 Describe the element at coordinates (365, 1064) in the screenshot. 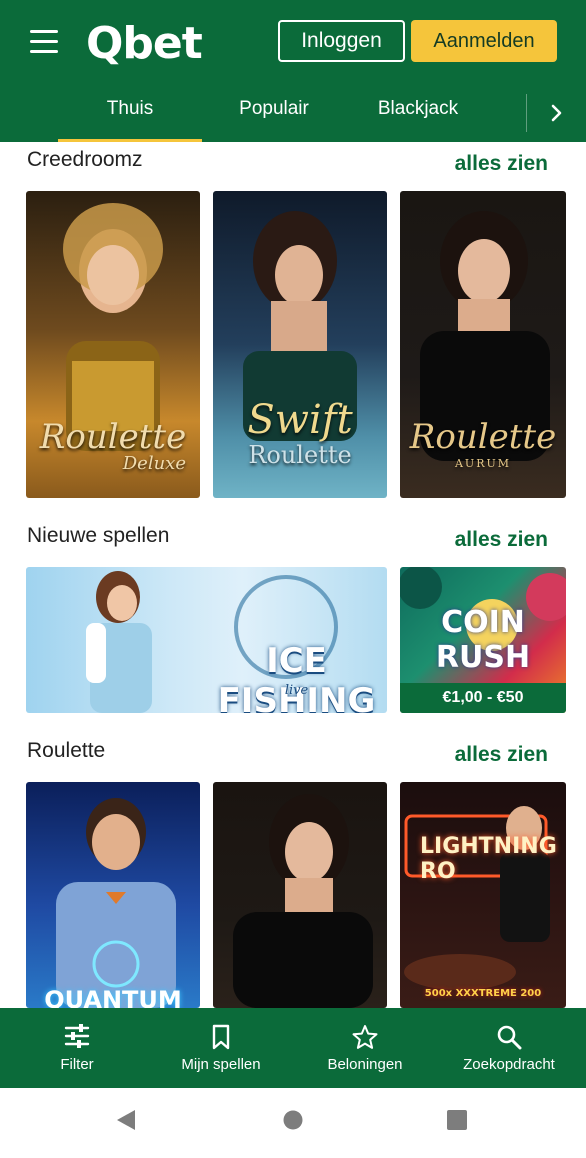

I see `nav-label: Beloningen` at that location.